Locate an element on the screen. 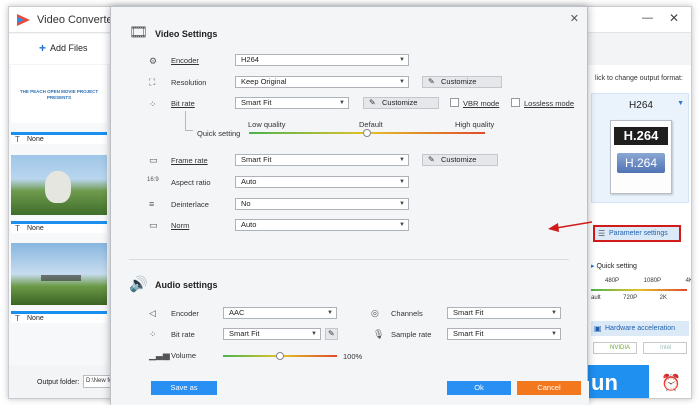  lossless-mode-checkbox is located at coordinates (515, 102).